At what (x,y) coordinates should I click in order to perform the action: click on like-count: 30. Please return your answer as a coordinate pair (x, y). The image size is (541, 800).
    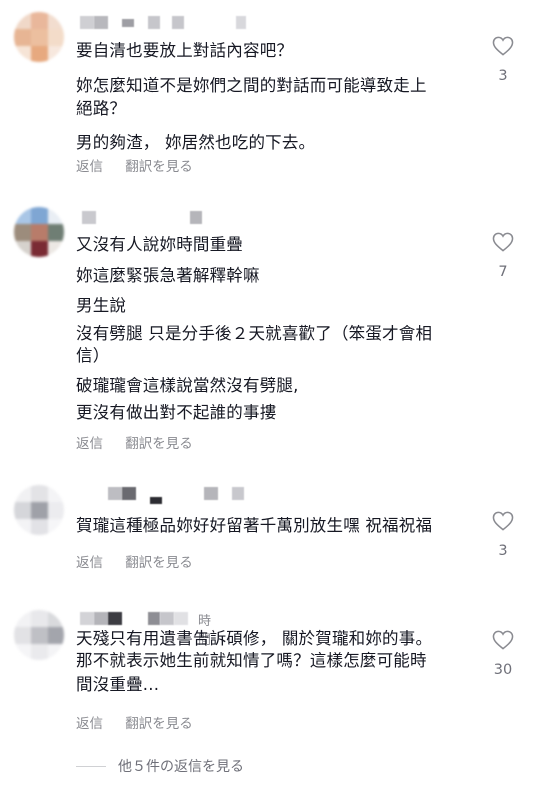
    Looking at the image, I should click on (503, 670).